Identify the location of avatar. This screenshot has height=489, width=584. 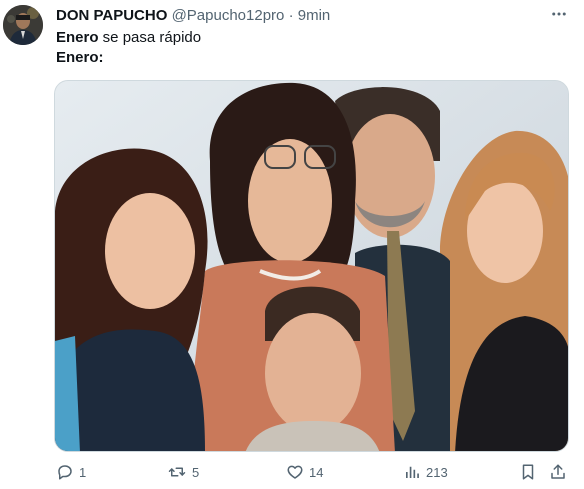
(23, 25).